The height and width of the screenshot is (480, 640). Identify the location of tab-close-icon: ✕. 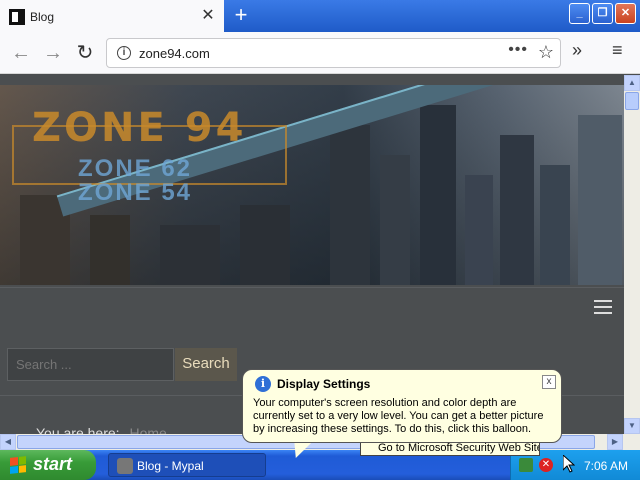
(208, 16).